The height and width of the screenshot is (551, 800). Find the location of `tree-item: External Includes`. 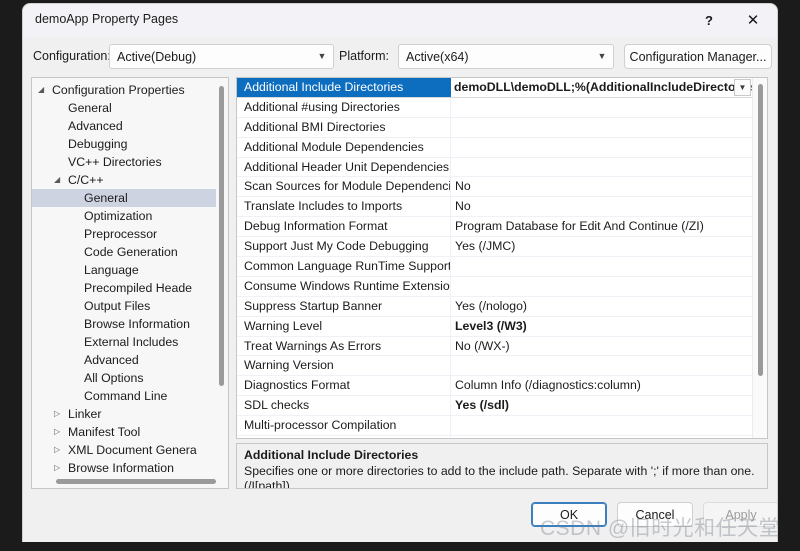

tree-item: External Includes is located at coordinates (124, 342).